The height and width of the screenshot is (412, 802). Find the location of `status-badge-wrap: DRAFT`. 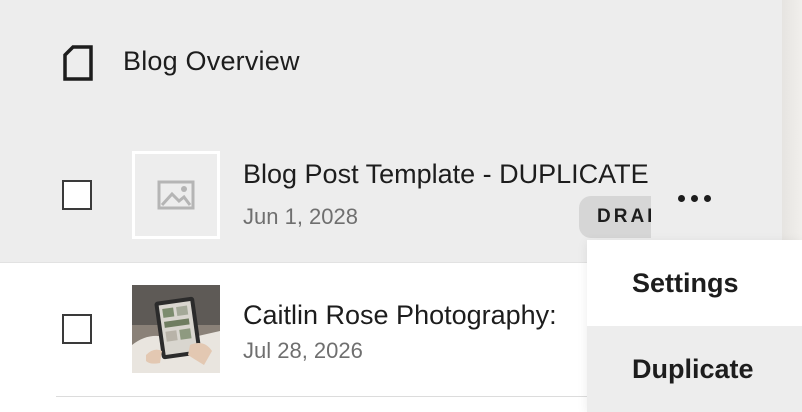

status-badge-wrap: DRAFT is located at coordinates (615, 218).